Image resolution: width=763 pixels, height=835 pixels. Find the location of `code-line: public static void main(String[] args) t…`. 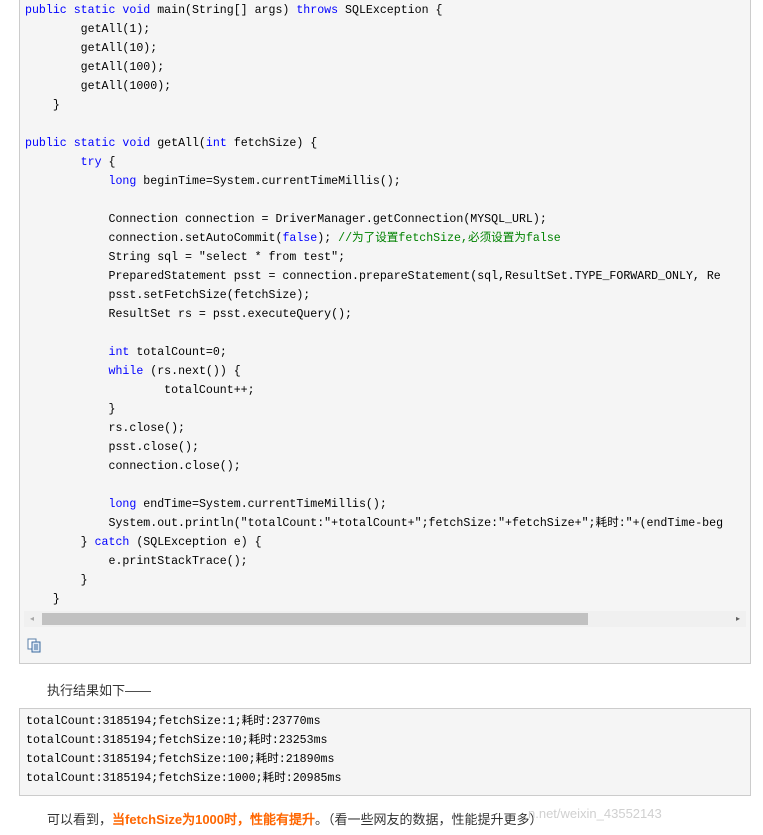

code-line: public static void main(String[] args) t… is located at coordinates (388, 10).